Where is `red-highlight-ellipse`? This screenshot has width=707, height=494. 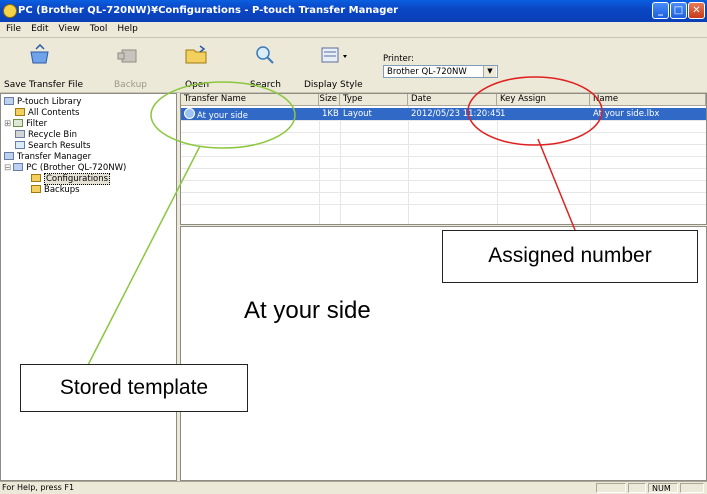
red-highlight-ellipse is located at coordinates (535, 111).